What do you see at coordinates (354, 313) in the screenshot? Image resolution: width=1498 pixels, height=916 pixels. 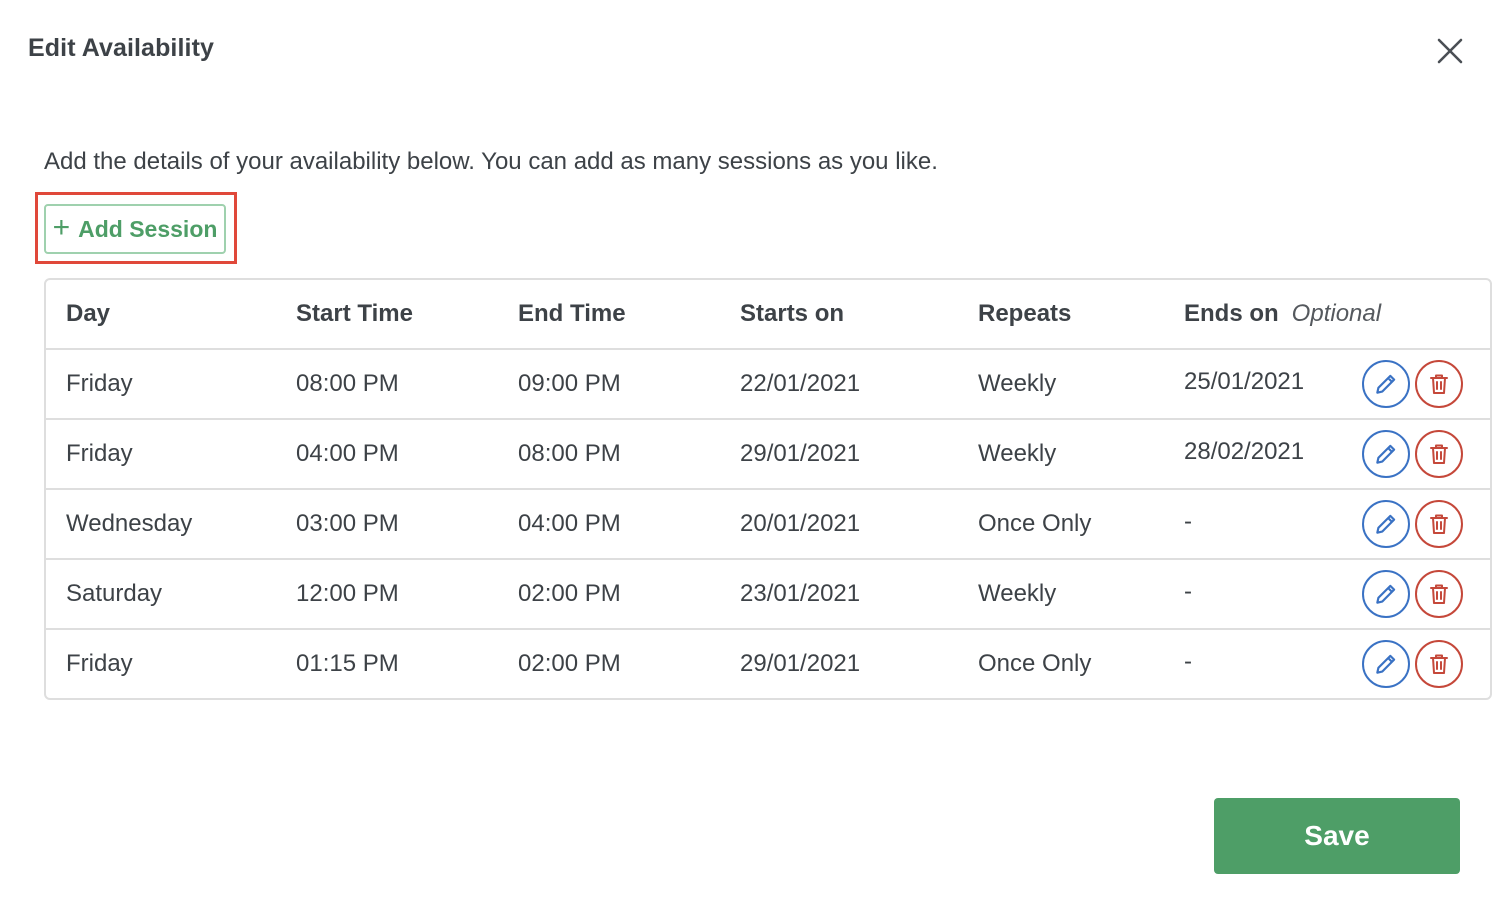 I see `header-start-time: Start Time` at bounding box center [354, 313].